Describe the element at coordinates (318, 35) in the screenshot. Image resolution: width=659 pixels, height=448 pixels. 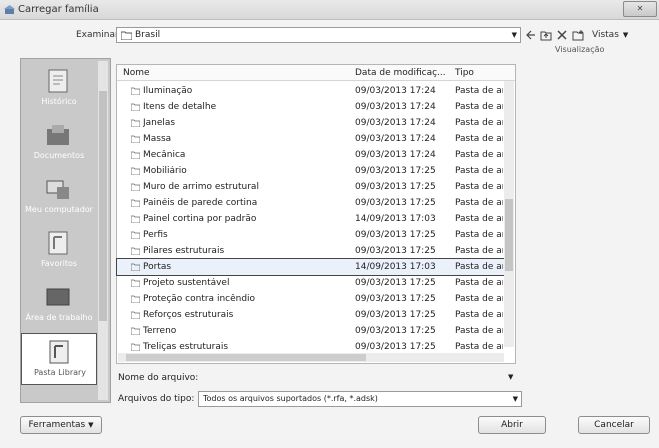
I see `lookin-combo: Brasil ▼` at that location.